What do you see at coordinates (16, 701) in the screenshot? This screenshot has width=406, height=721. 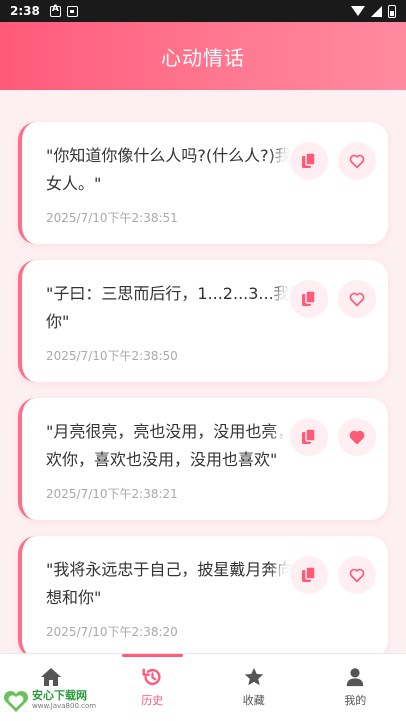 I see `heart-logo-icon` at bounding box center [16, 701].